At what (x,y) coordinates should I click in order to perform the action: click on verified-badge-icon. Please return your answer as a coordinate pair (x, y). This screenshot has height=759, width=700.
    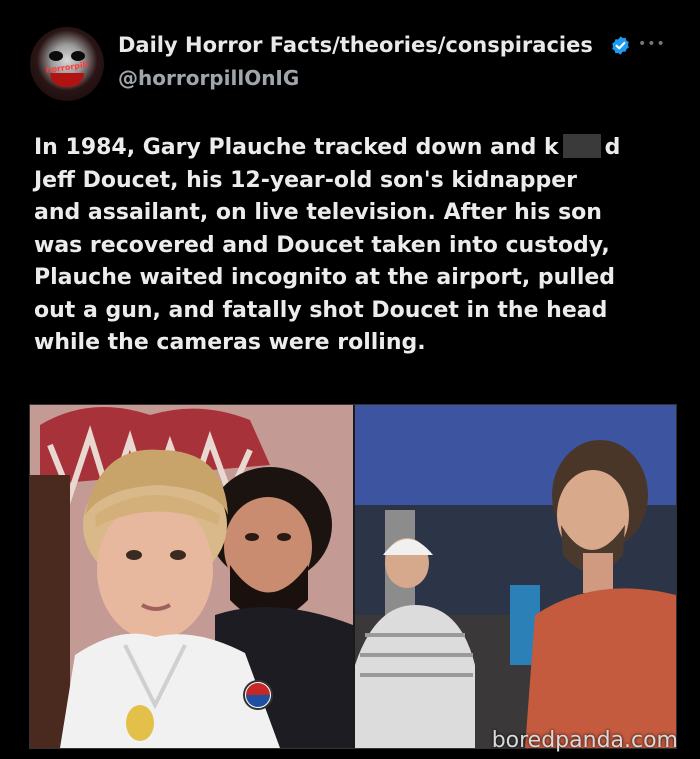
    Looking at the image, I should click on (620, 45).